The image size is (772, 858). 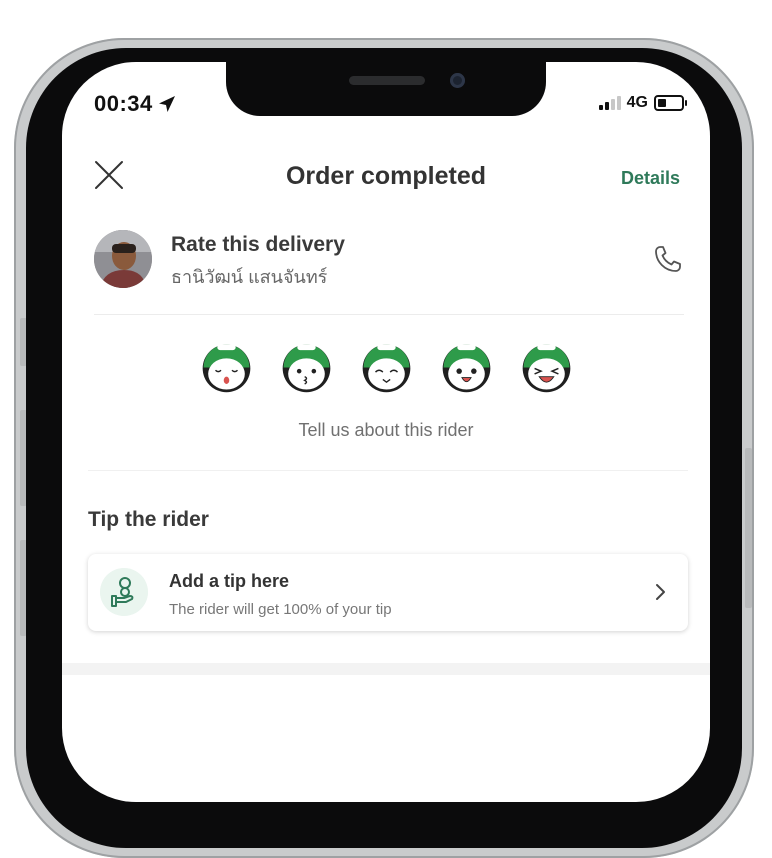 I want to click on notch, so click(x=386, y=89).